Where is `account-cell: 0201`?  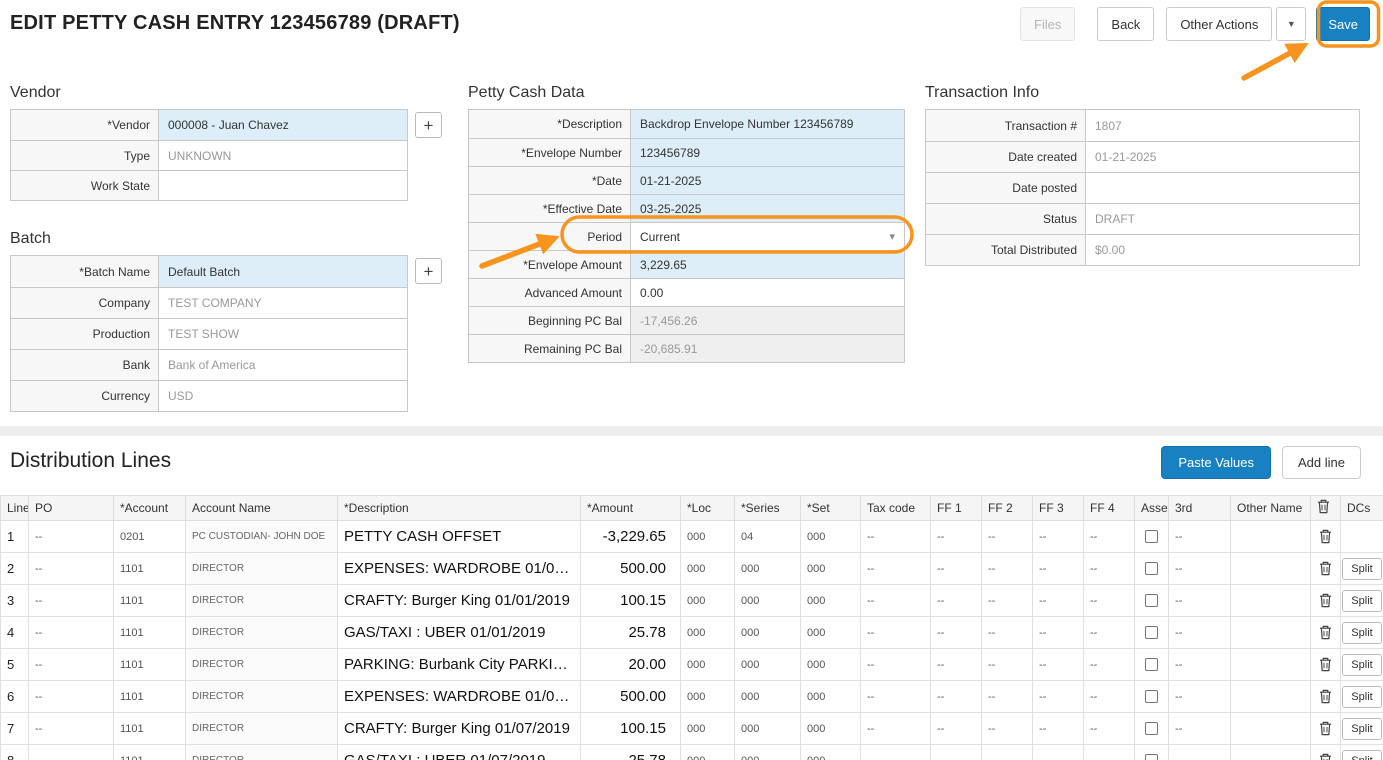 account-cell: 0201 is located at coordinates (149, 536).